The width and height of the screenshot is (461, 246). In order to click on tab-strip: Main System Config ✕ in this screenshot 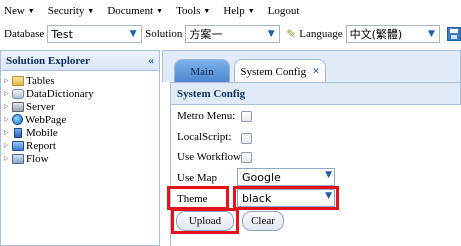, I will do `click(311, 66)`.